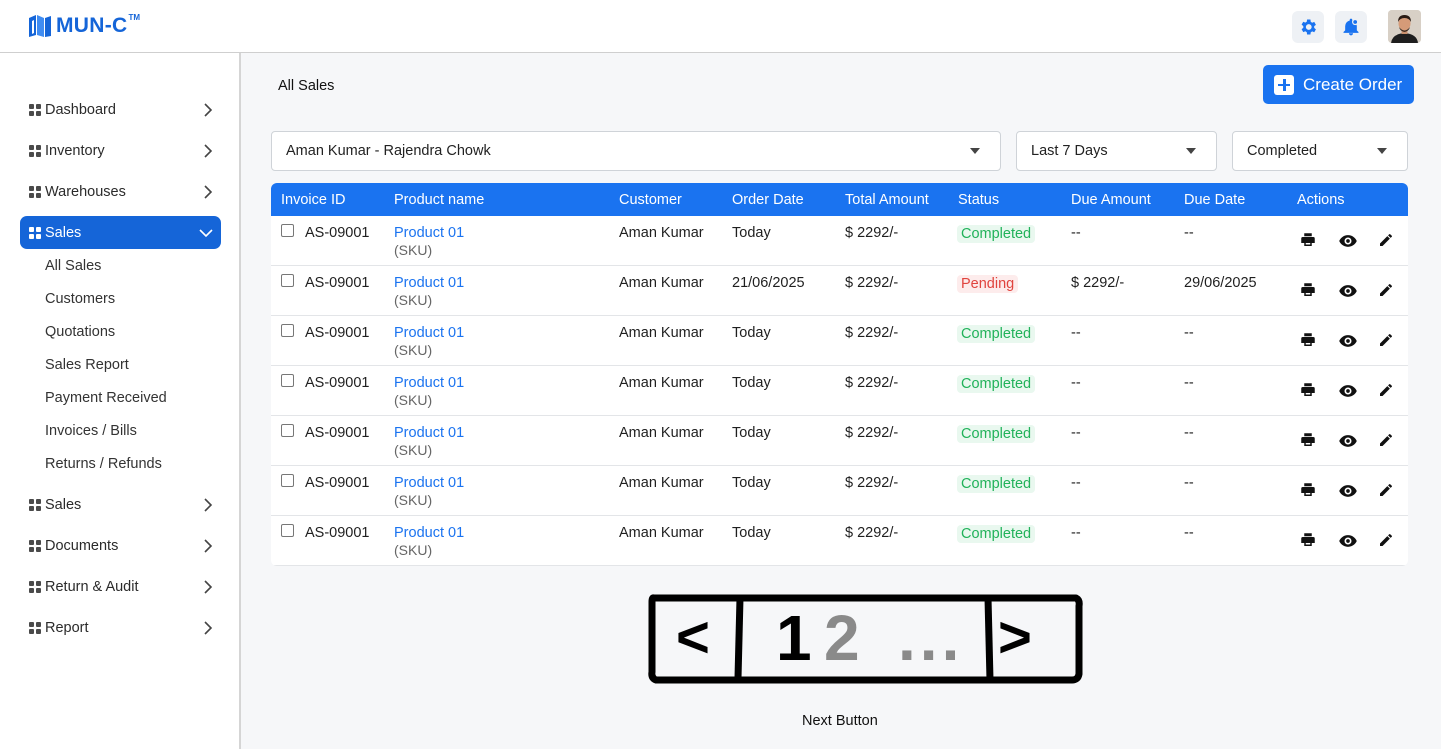 This screenshot has width=1441, height=749. Describe the element at coordinates (978, 200) in the screenshot. I see `column-header-status: Status` at that location.